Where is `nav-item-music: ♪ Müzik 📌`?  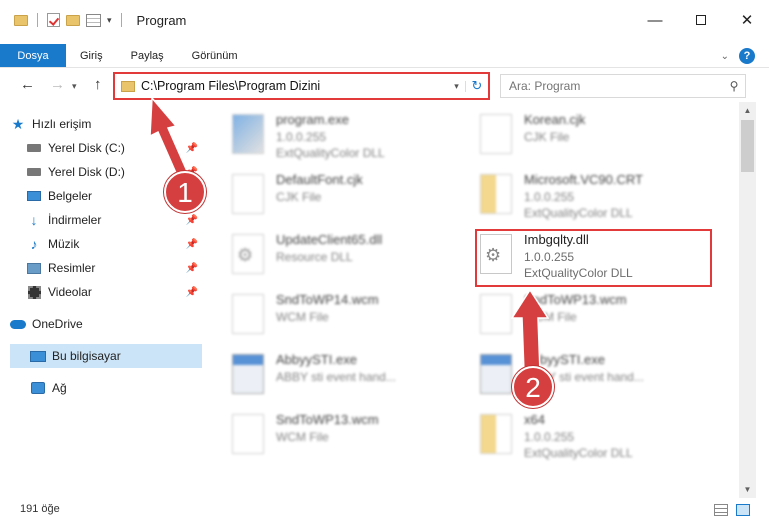 nav-item-music: ♪ Müzik 📌 is located at coordinates (114, 244).